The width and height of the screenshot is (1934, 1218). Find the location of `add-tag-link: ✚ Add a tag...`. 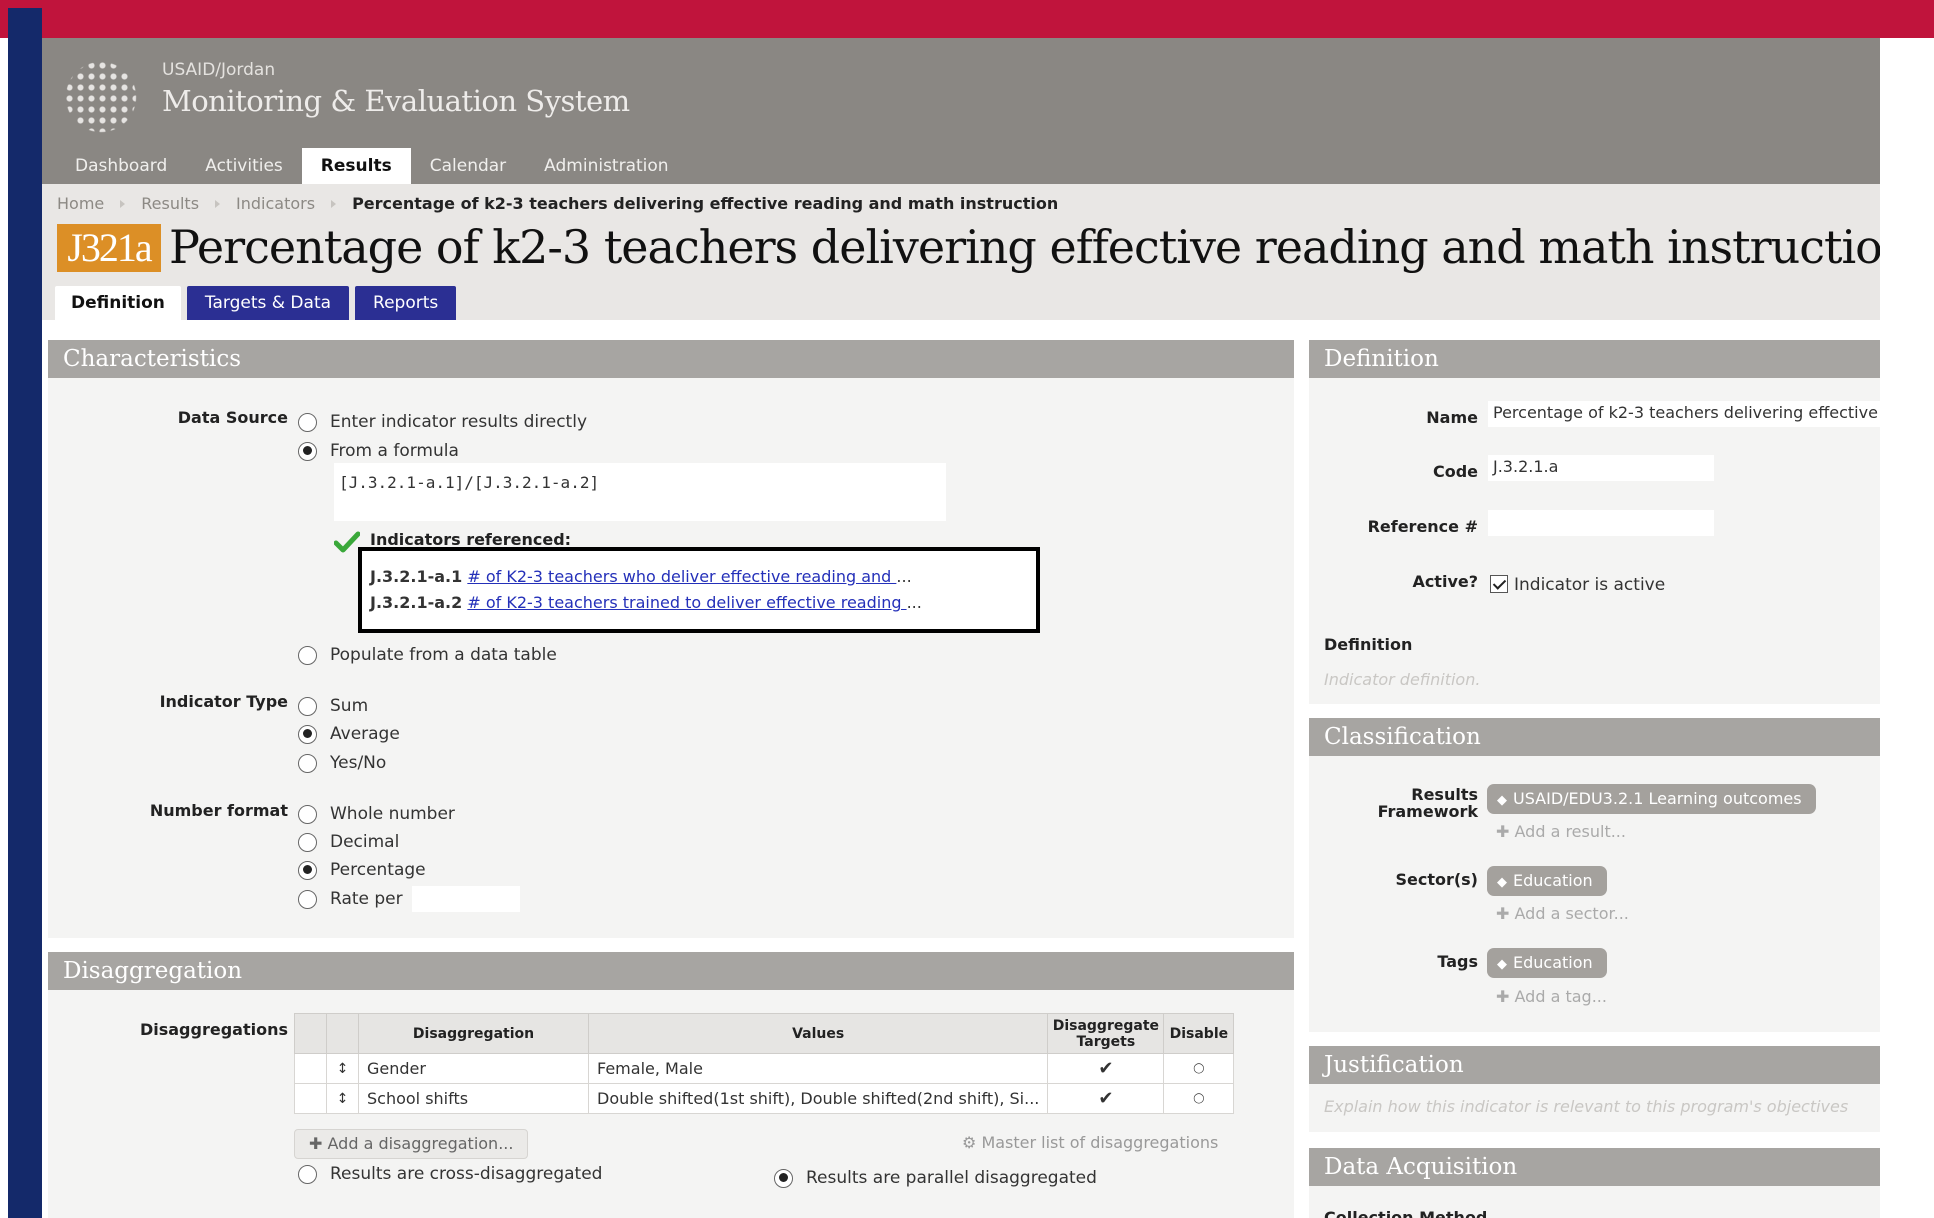

add-tag-link: ✚ Add a tag... is located at coordinates (1551, 996).